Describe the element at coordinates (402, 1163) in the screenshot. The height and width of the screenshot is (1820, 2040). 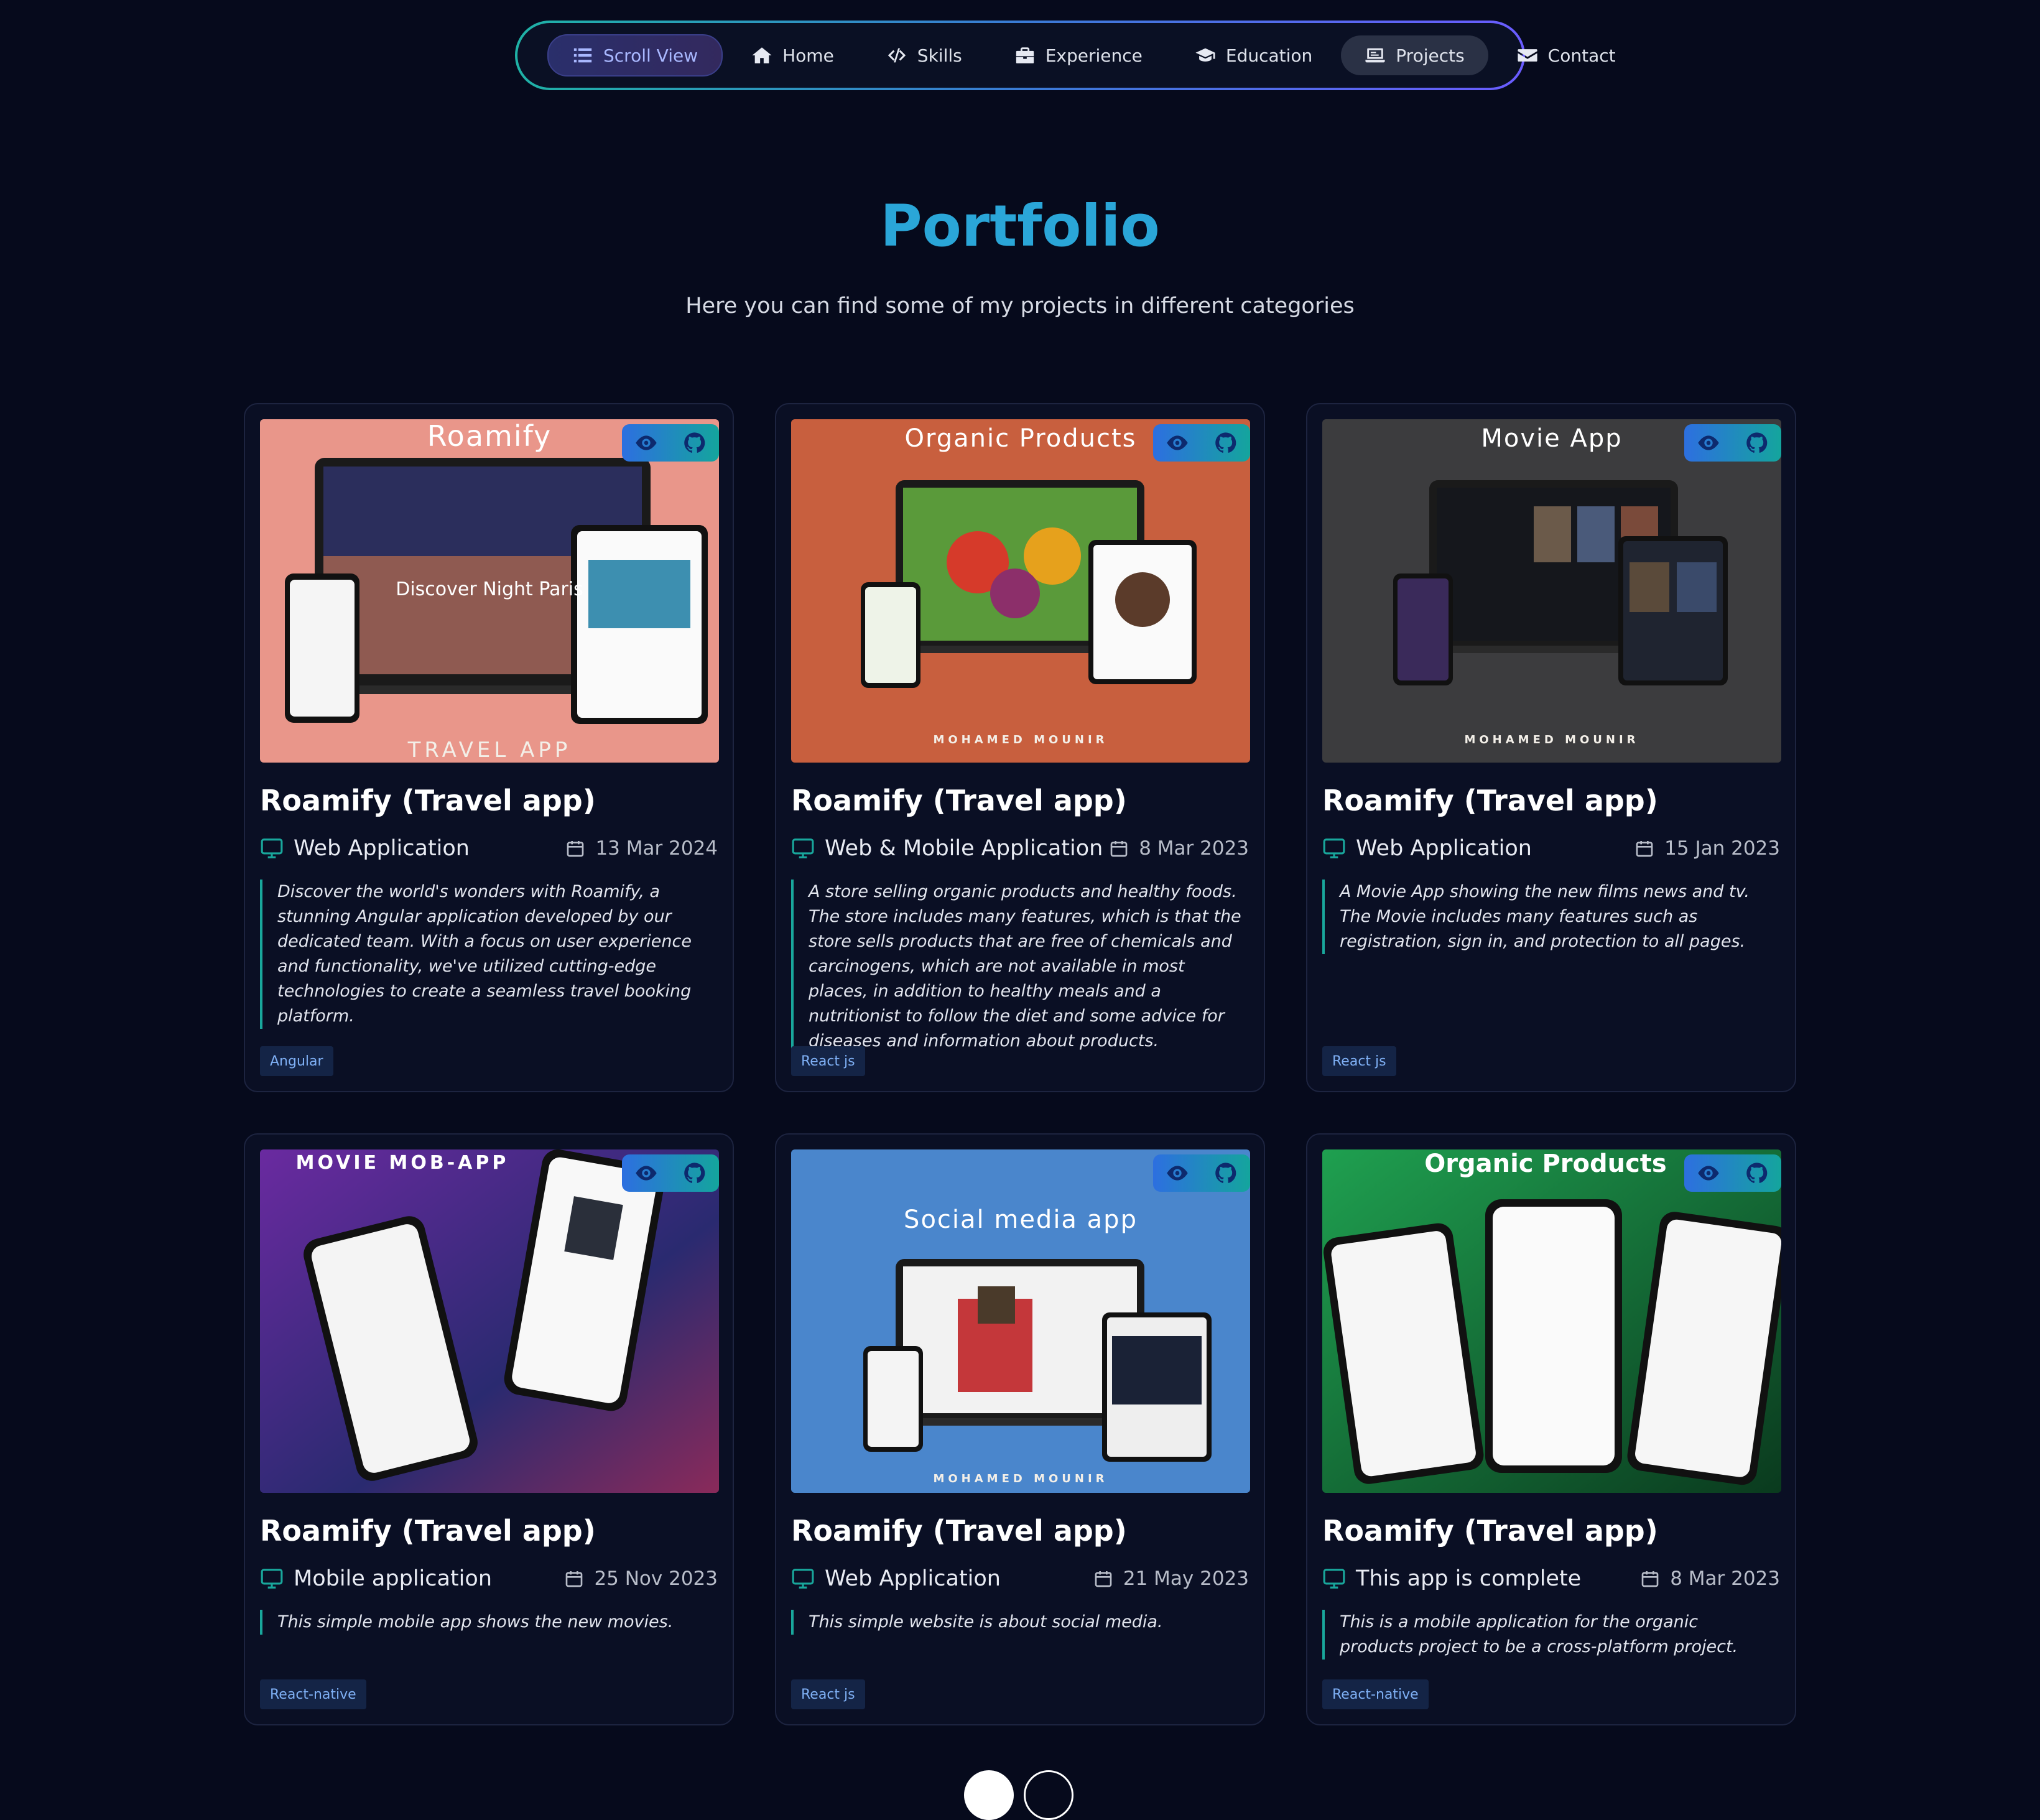
I see `thumbnail-caption: MOVIE MOB-APP` at that location.